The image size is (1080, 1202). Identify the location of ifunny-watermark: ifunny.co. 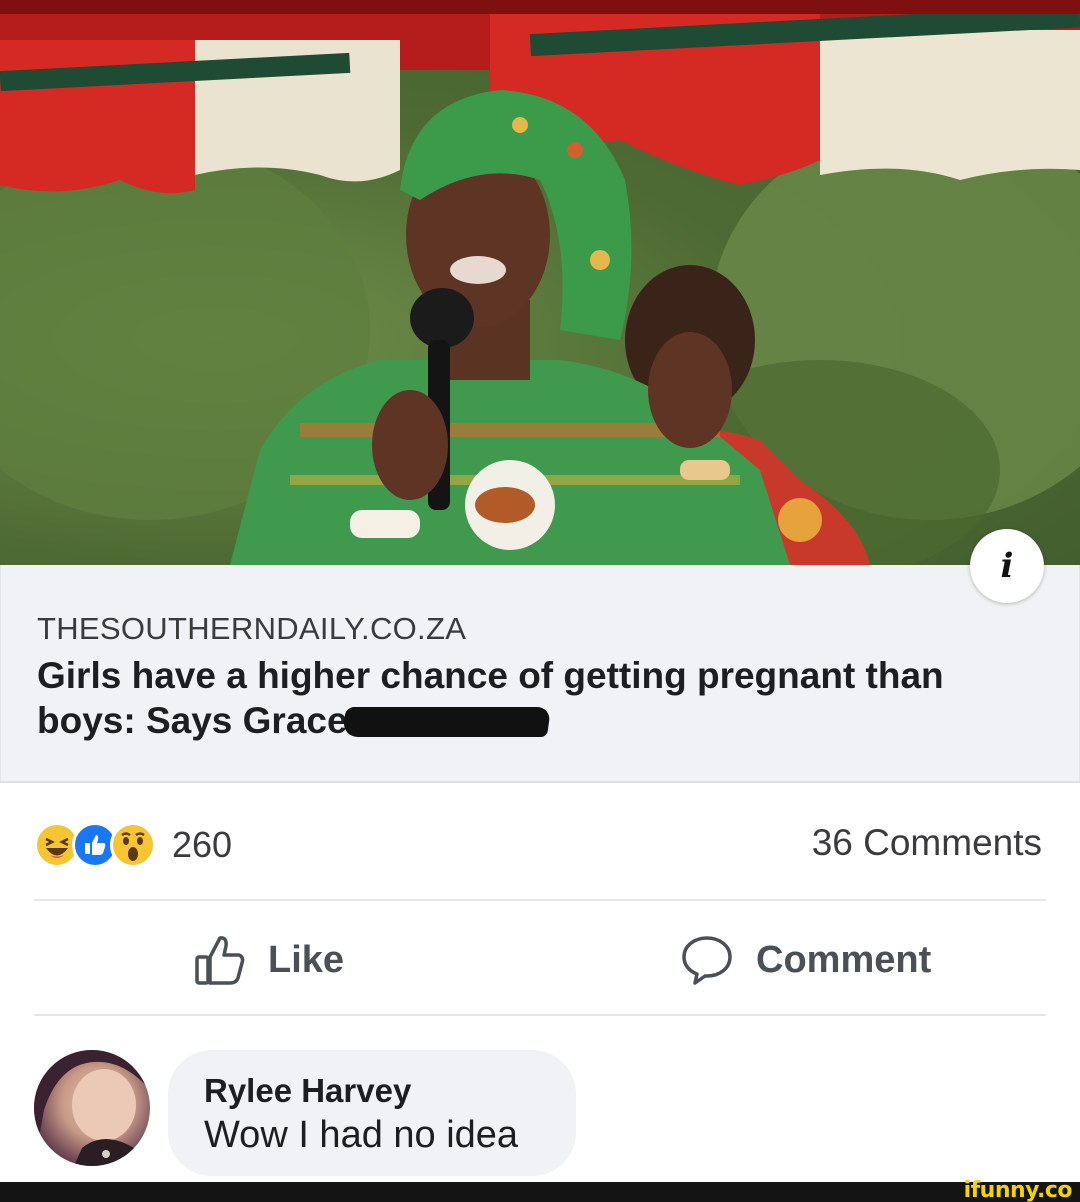
(1018, 1190).